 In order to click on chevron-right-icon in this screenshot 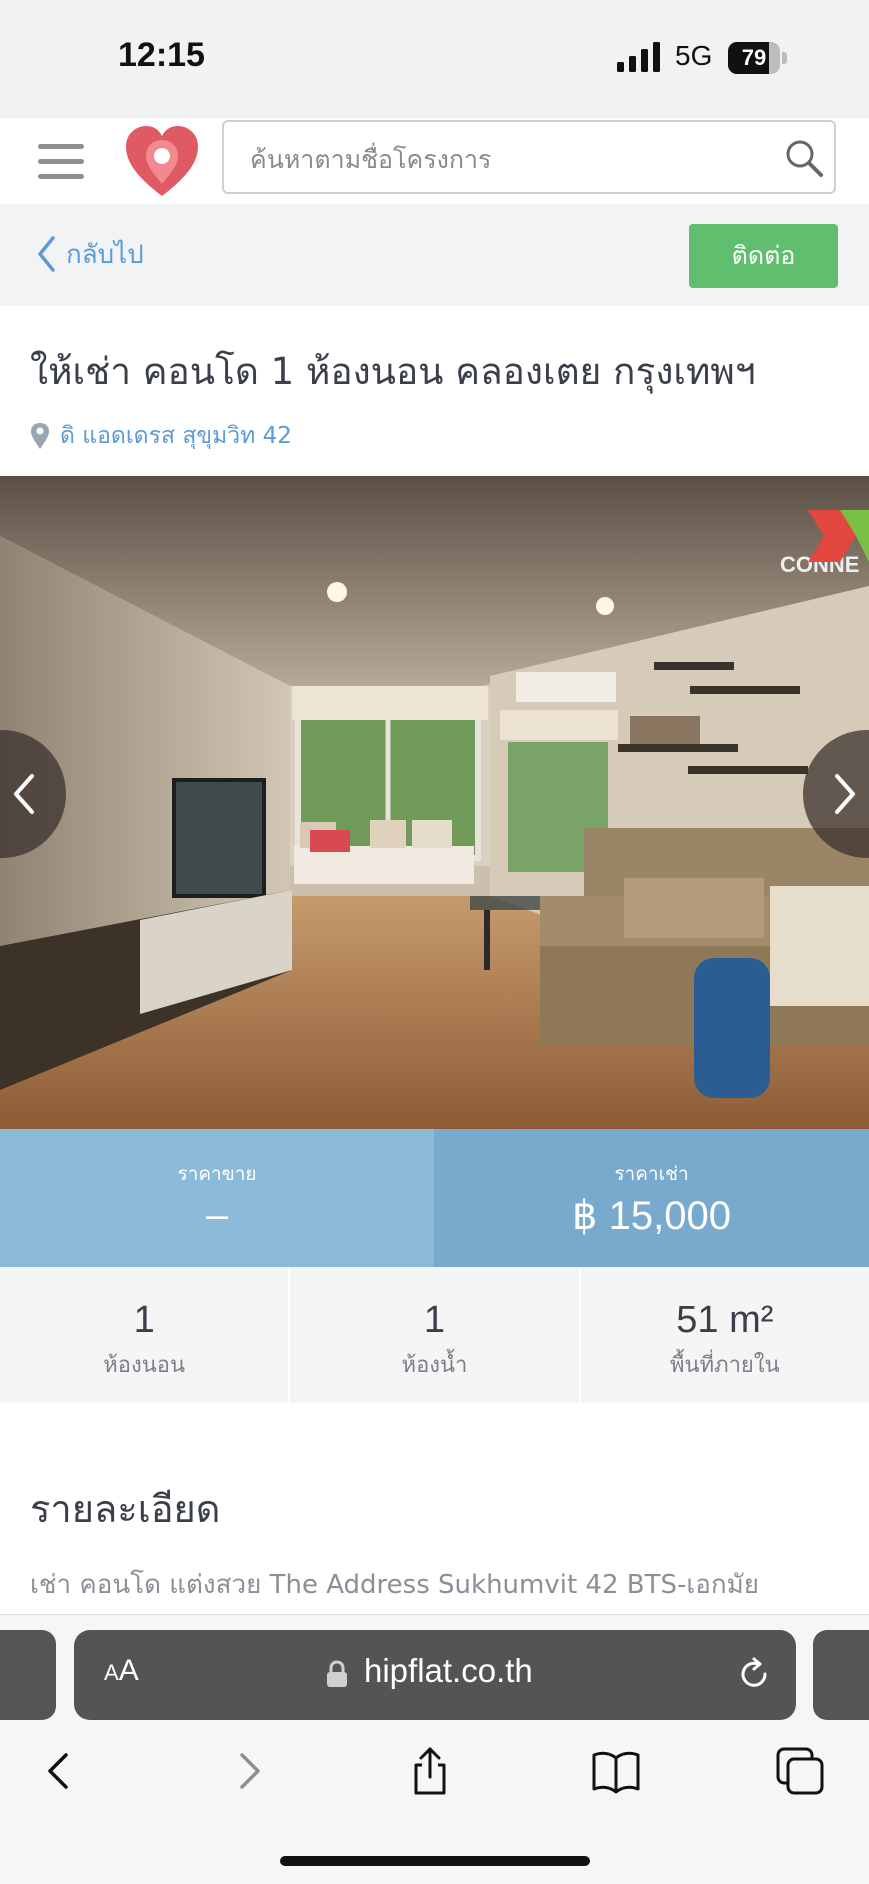, I will do `click(845, 794)`.